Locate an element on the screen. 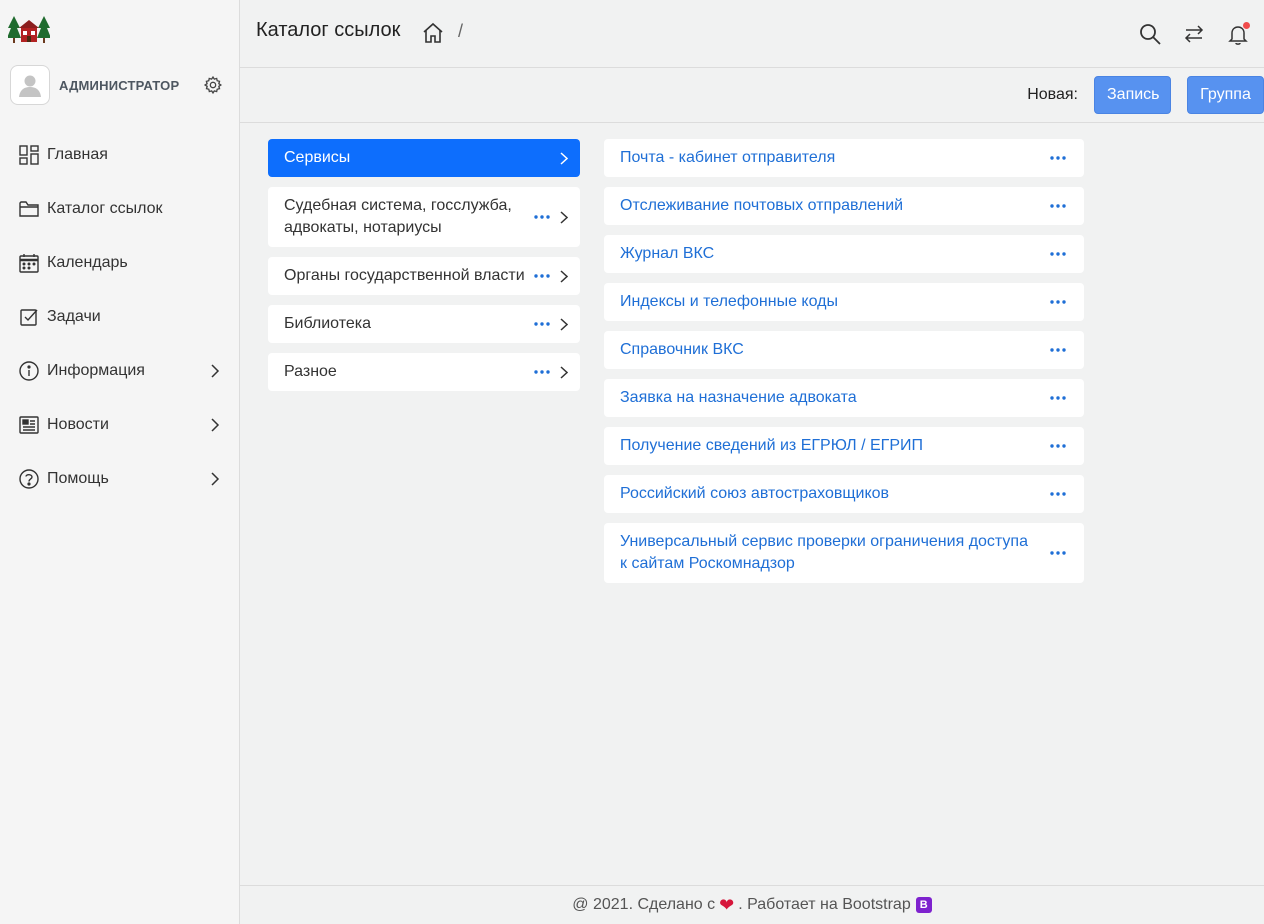 The height and width of the screenshot is (924, 1264). list-item: Журнал ВКС is located at coordinates (844, 254).